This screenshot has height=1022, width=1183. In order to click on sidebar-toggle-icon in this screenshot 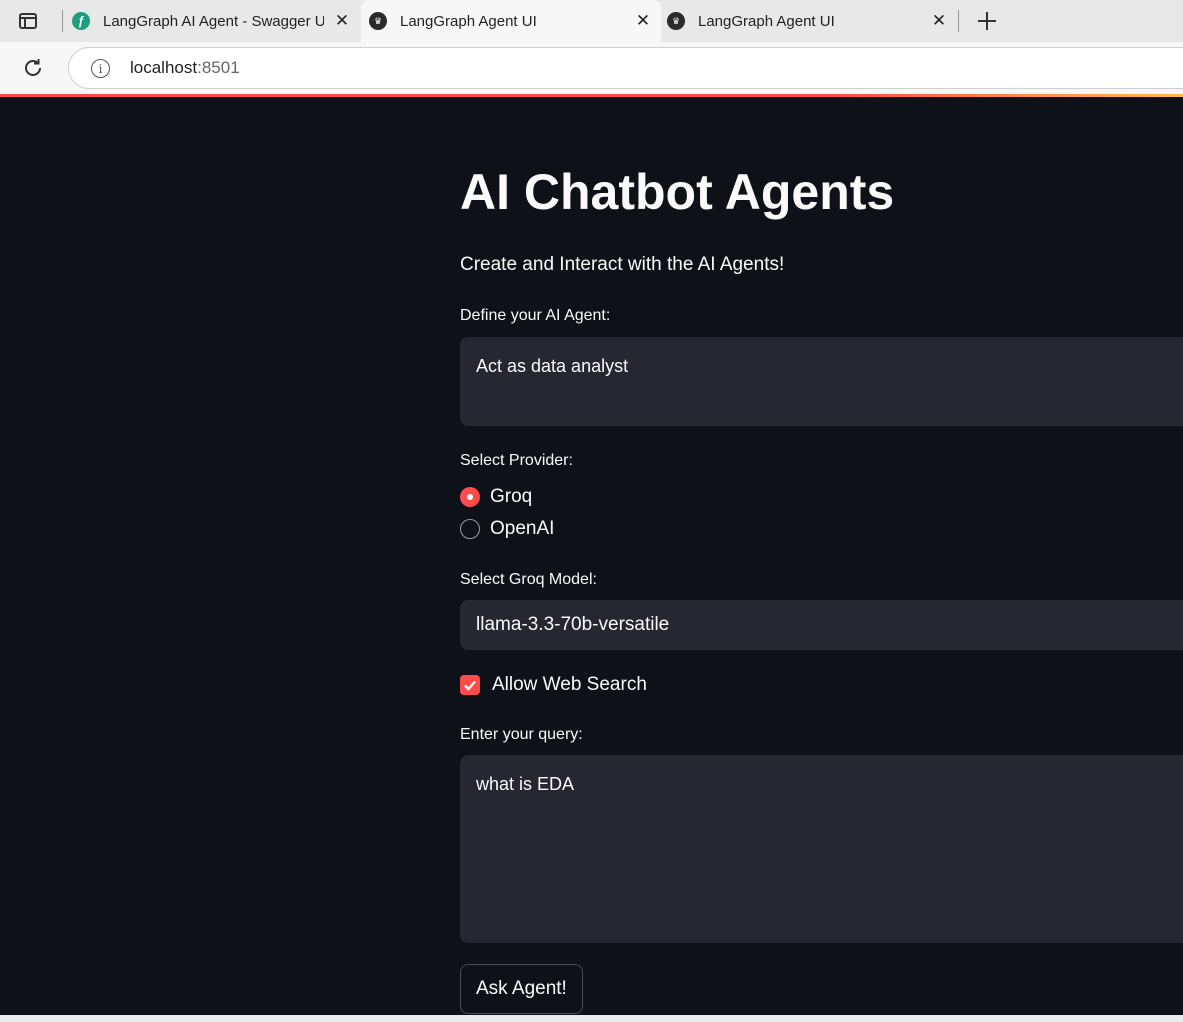, I will do `click(28, 21)`.